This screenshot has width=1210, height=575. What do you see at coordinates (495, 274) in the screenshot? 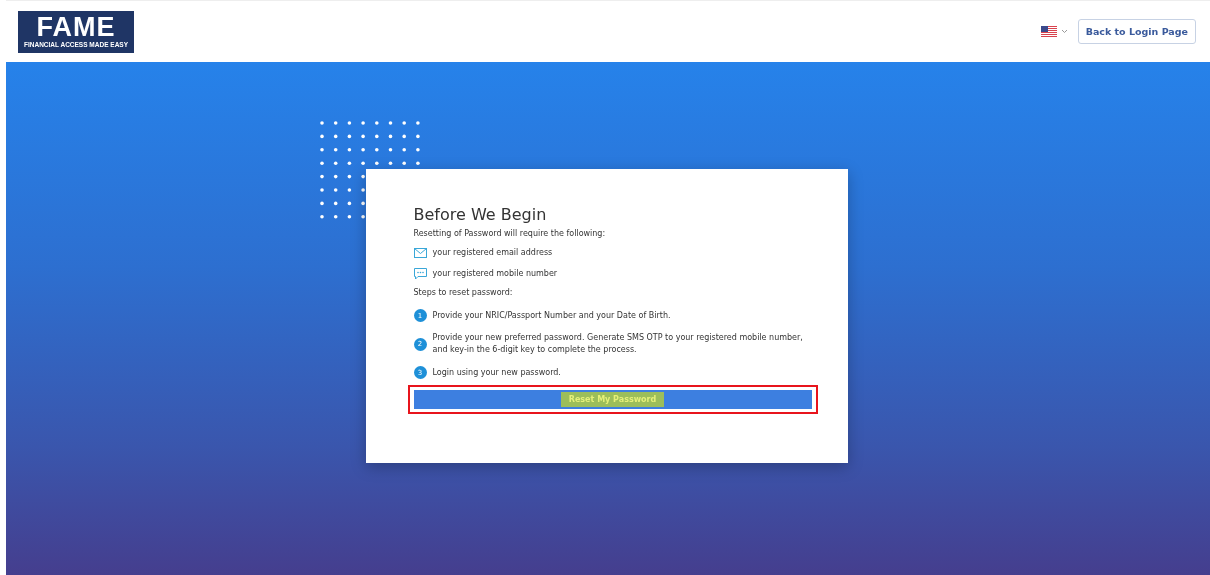
I see `requirement-text: your registered mobile number` at bounding box center [495, 274].